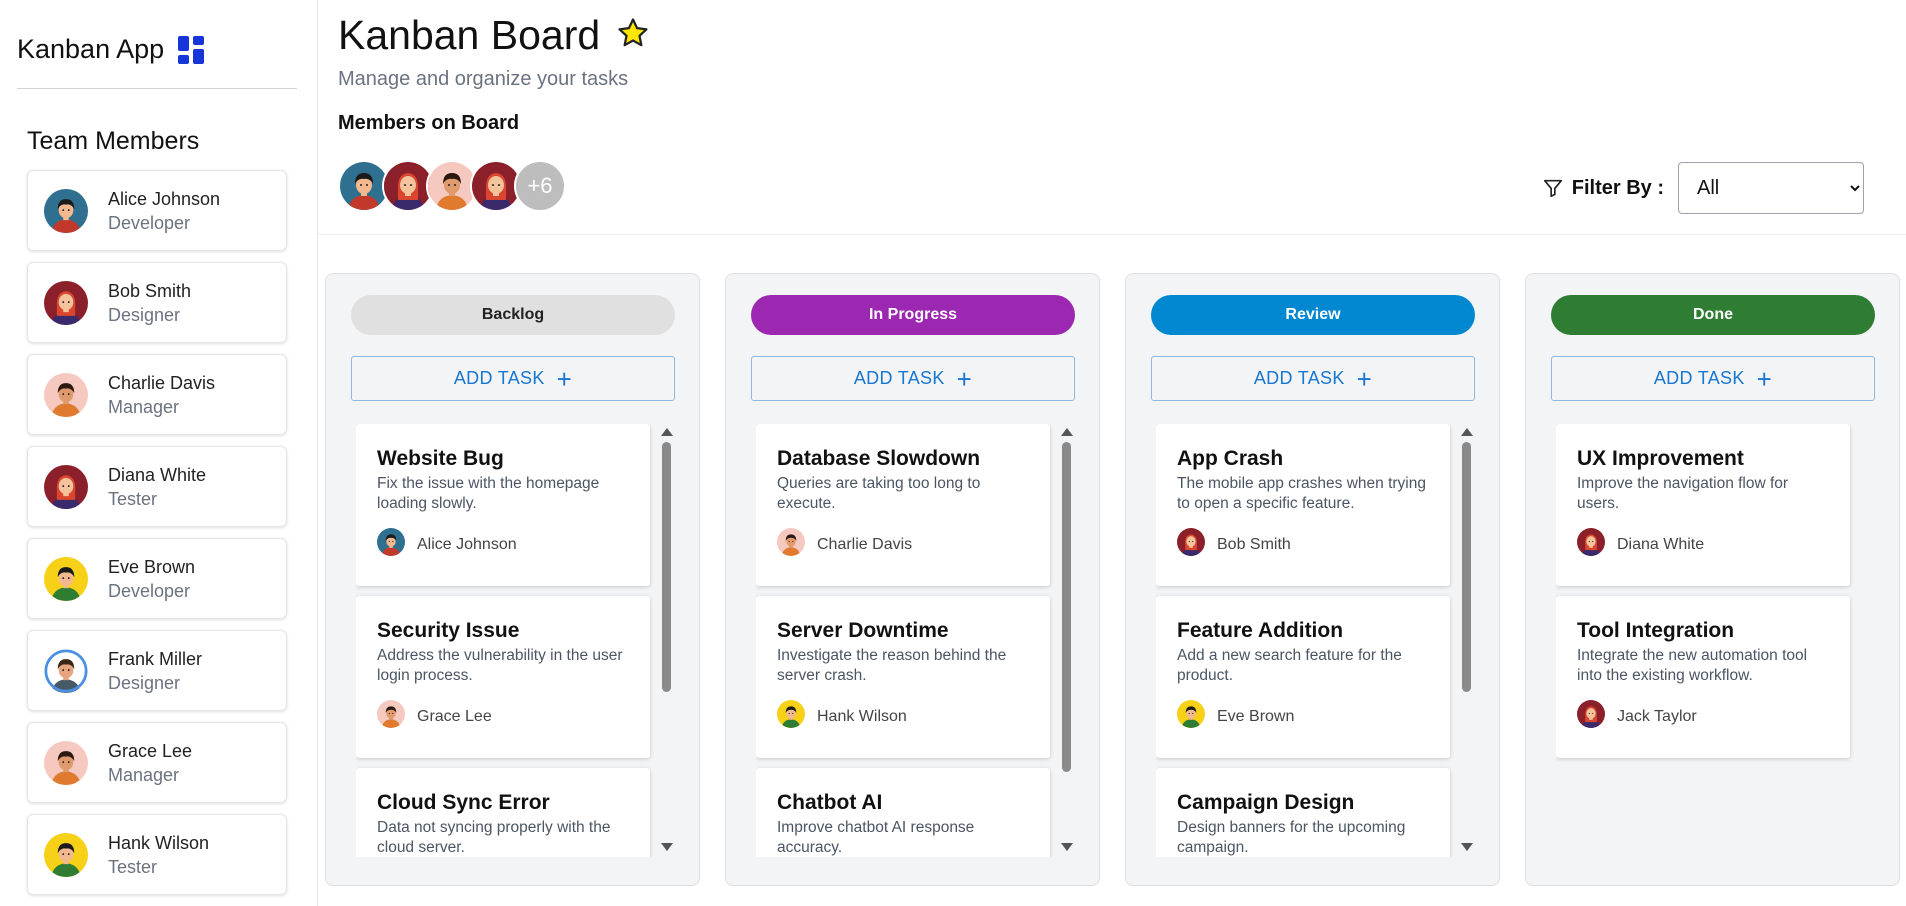 The height and width of the screenshot is (906, 1906). I want to click on member-name: Frank Miller, so click(155, 658).